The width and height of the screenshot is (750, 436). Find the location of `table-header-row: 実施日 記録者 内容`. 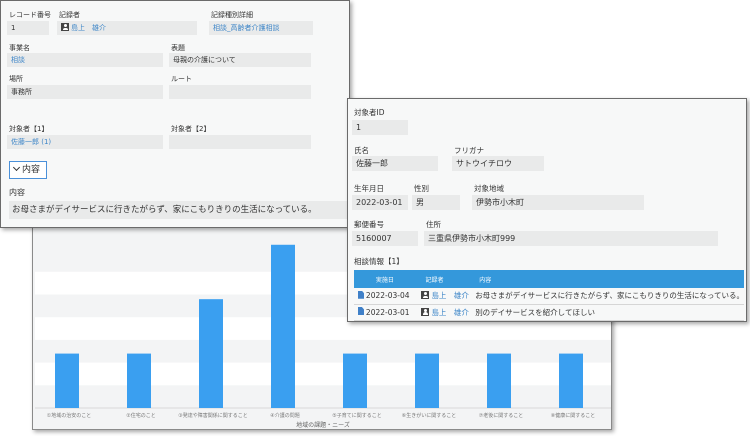

table-header-row: 実施日 記録者 内容 is located at coordinates (549, 279).